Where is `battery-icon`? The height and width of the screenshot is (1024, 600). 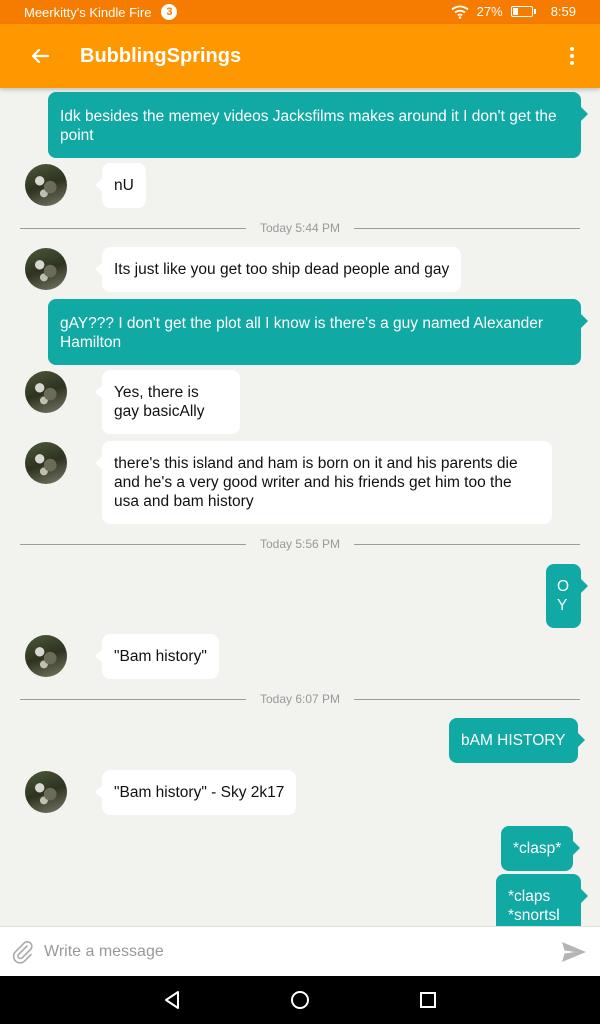 battery-icon is located at coordinates (523, 11).